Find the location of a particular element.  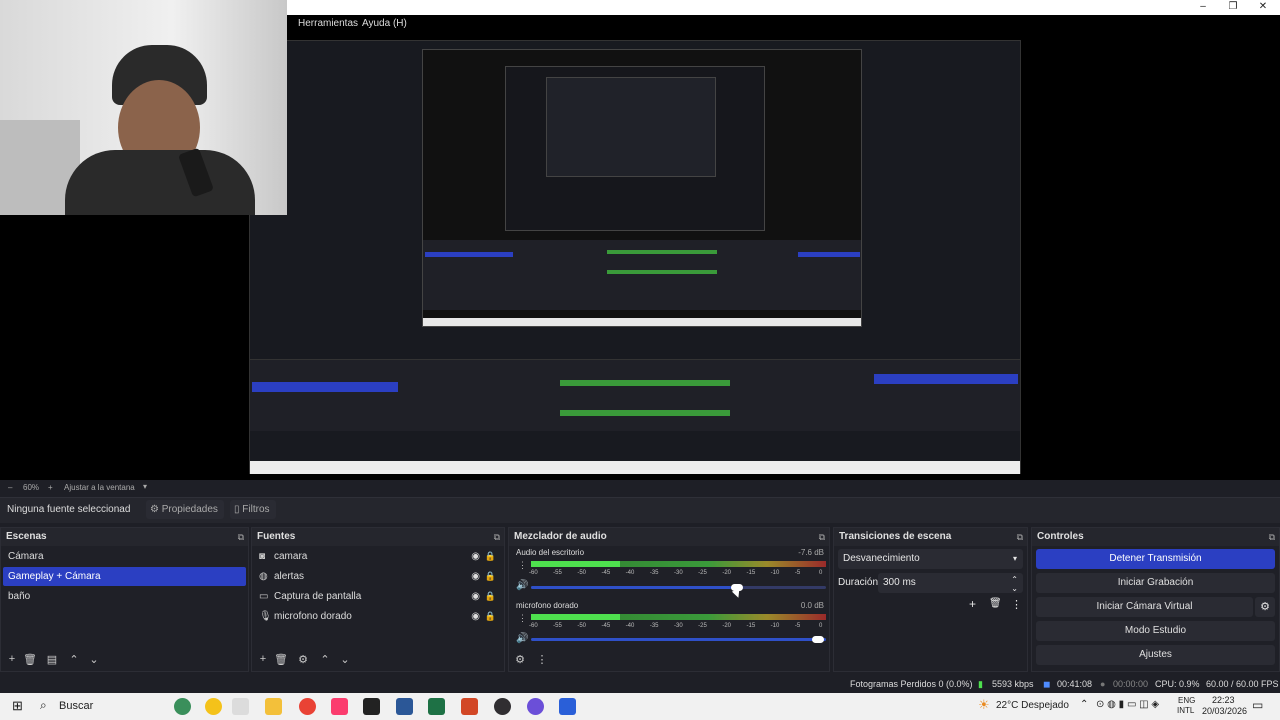

scene-item: baño is located at coordinates (124, 596).